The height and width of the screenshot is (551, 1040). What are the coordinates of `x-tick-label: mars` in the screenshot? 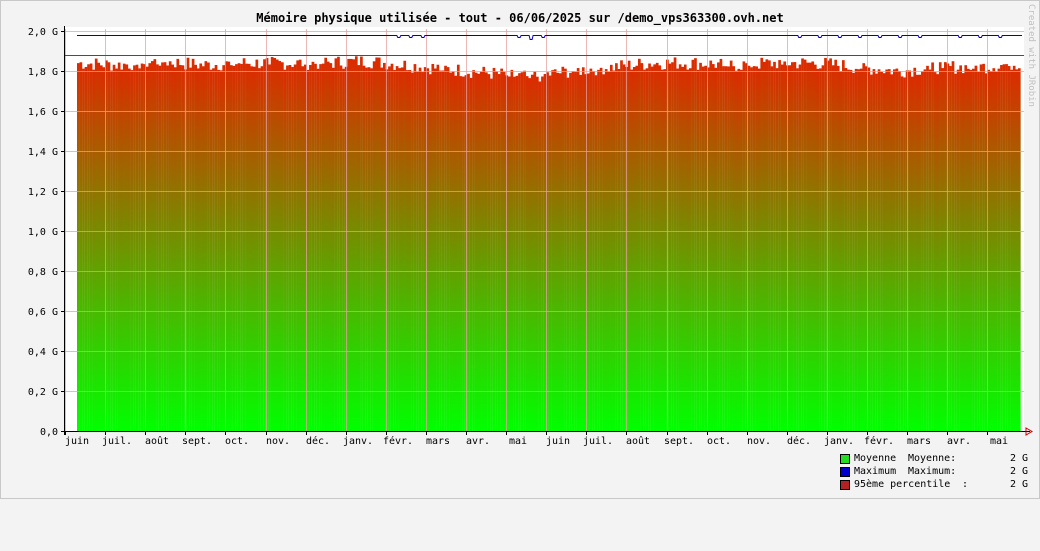 It's located at (438, 441).